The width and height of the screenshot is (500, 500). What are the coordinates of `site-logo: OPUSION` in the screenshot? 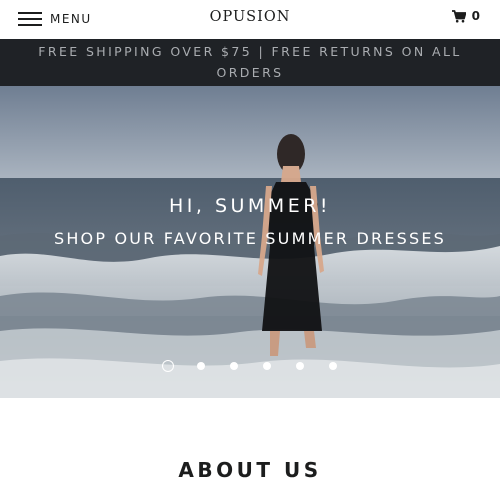 It's located at (250, 17).